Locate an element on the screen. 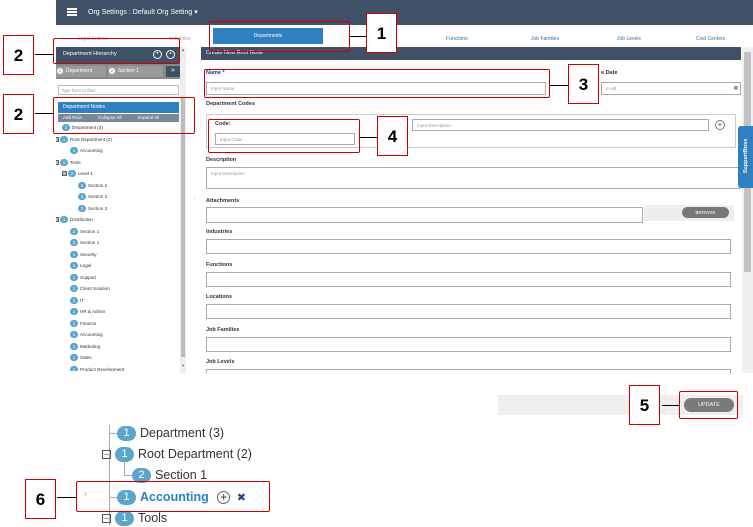 The image size is (753, 527). highlight-name-field is located at coordinates (377, 83).